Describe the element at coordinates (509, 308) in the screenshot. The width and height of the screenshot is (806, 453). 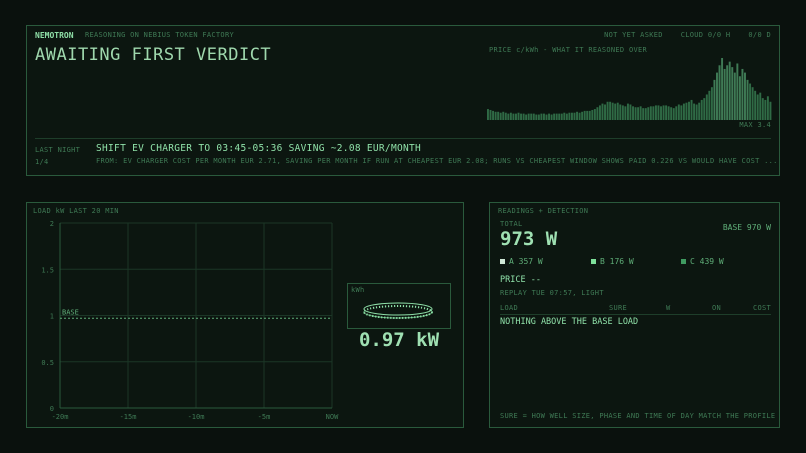
I see `col-load: LOAD` at that location.